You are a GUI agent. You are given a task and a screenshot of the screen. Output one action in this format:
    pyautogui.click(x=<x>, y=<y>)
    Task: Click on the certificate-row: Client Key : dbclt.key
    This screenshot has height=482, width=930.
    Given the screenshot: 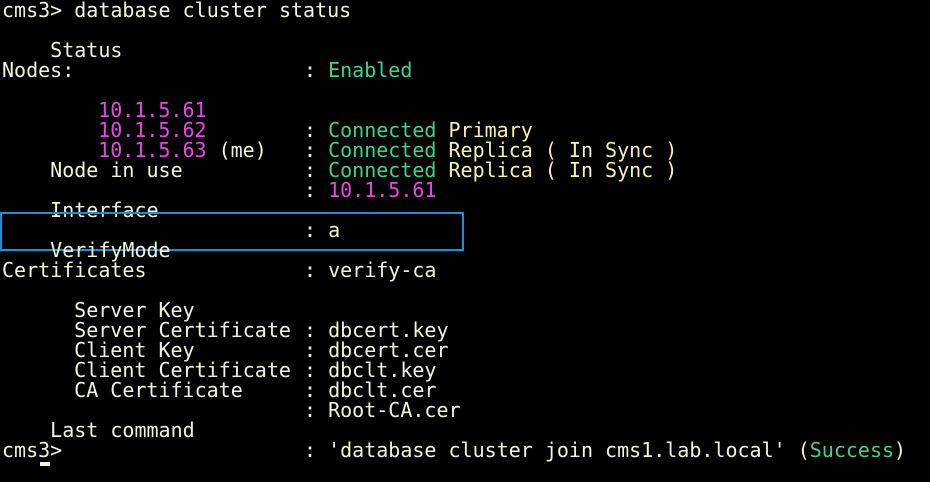 What is the action you would take?
    pyautogui.click(x=219, y=350)
    